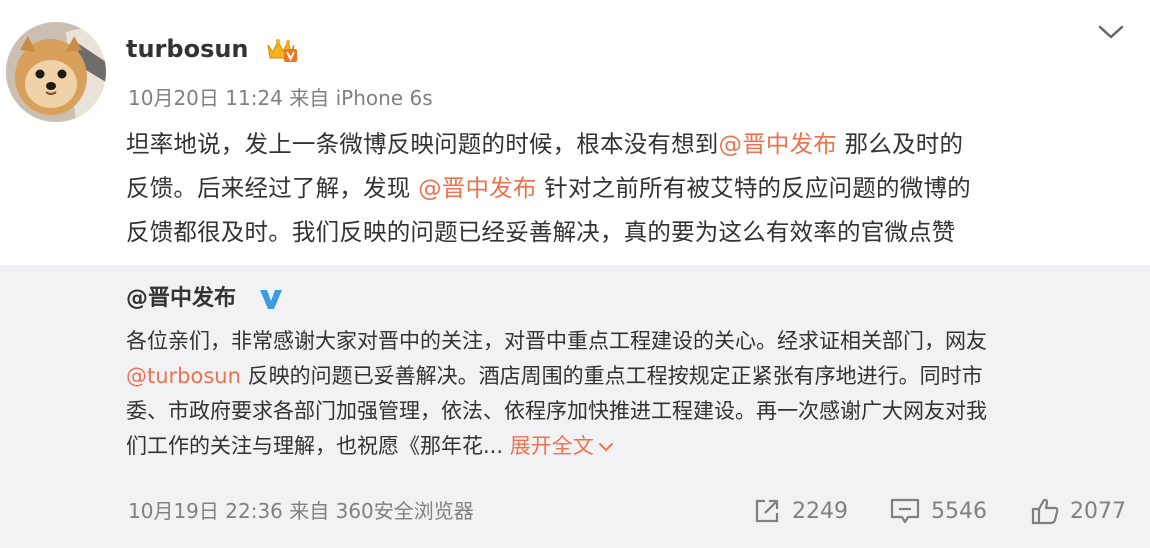 Image resolution: width=1150 pixels, height=548 pixels. I want to click on expand-full-text-link: 展开全文, so click(562, 446).